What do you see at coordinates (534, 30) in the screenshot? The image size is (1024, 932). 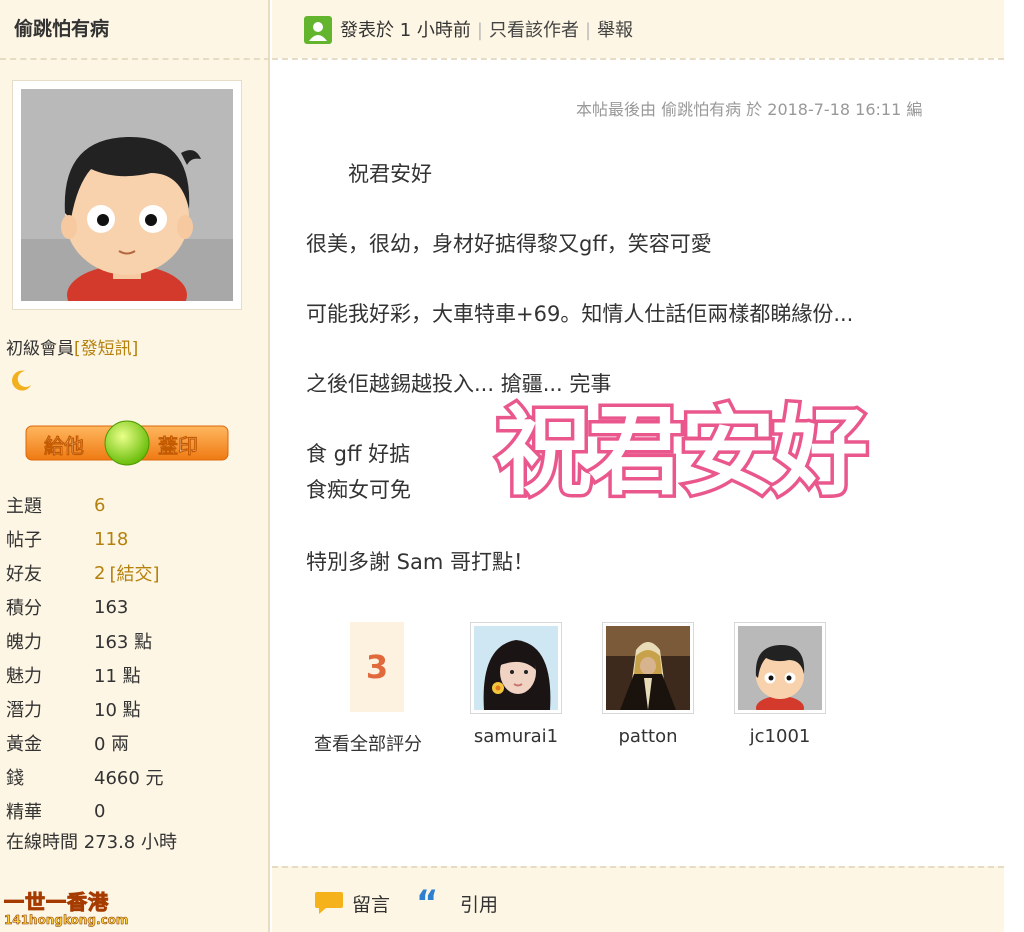 I see `view-author-link: 只看該作者` at bounding box center [534, 30].